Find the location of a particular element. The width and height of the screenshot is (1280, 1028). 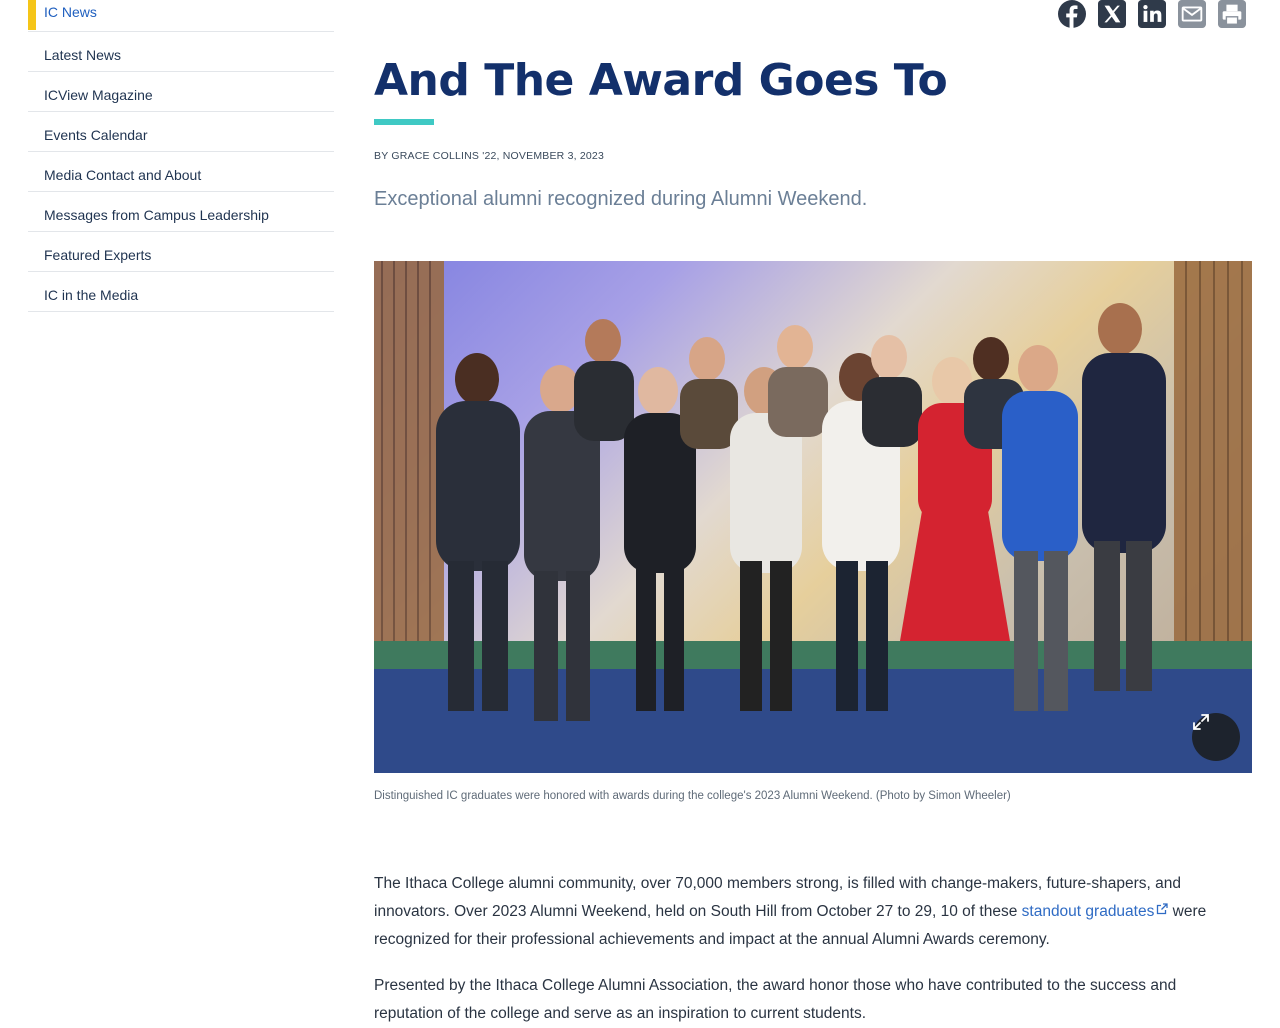

sidebar-item-campus-leadership: Messages from Campus Leadership is located at coordinates (181, 212).